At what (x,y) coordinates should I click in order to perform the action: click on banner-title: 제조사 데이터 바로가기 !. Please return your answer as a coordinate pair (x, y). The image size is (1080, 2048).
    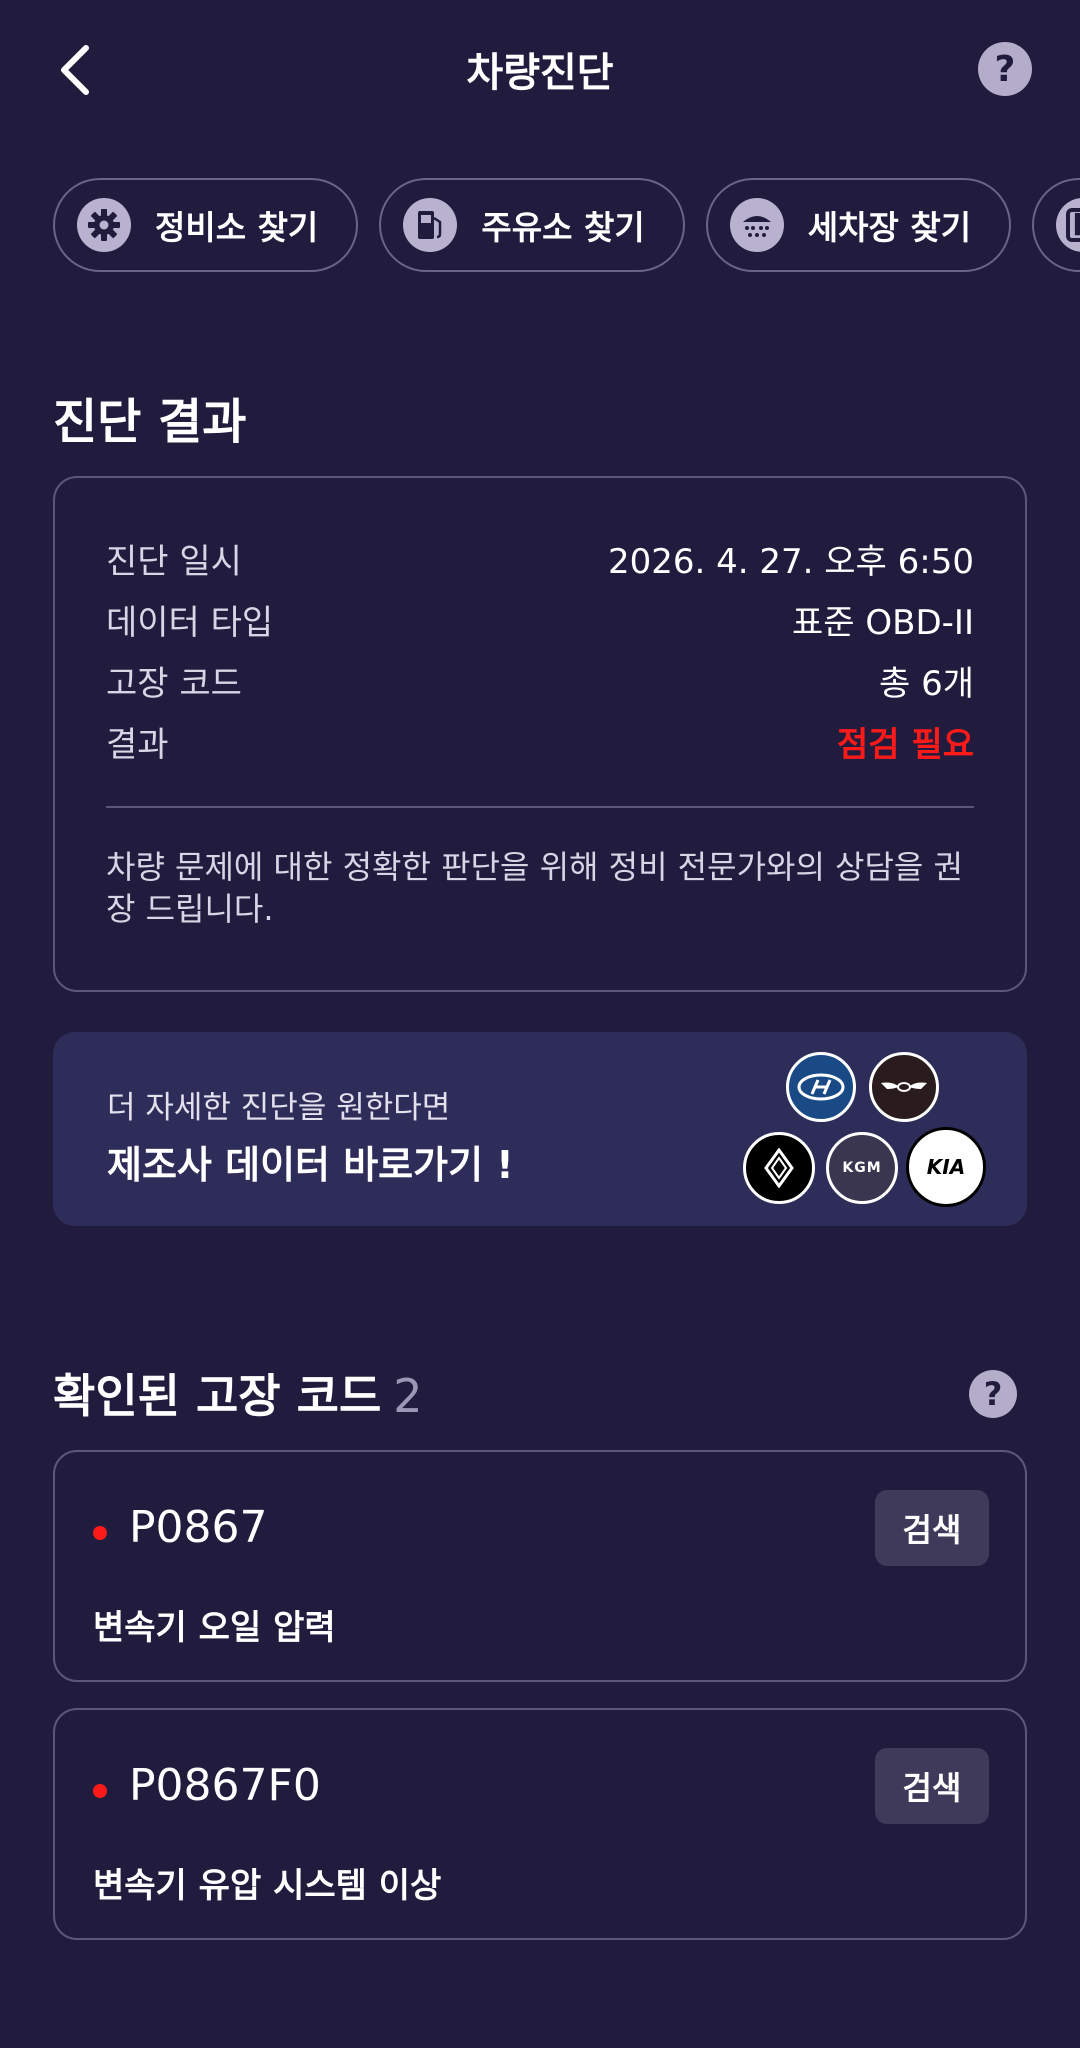
    Looking at the image, I should click on (310, 1165).